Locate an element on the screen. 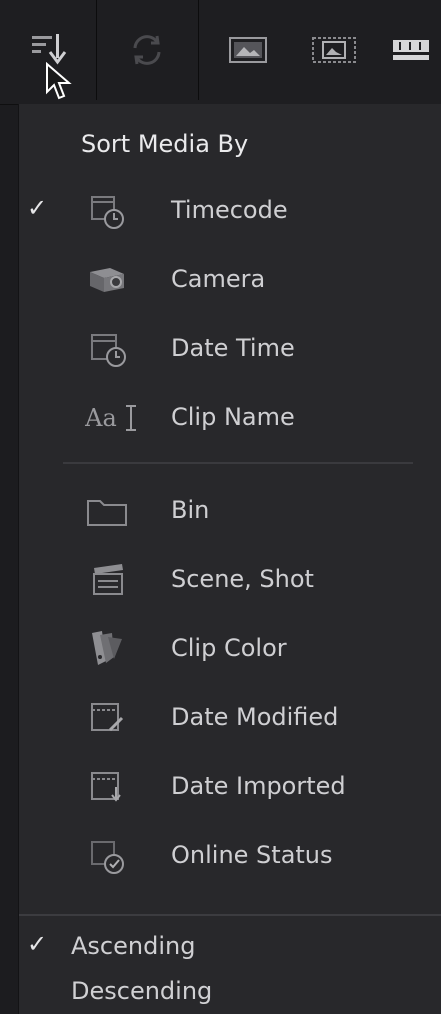 The width and height of the screenshot is (441, 1014). sort-option-label: Online Status is located at coordinates (252, 855).